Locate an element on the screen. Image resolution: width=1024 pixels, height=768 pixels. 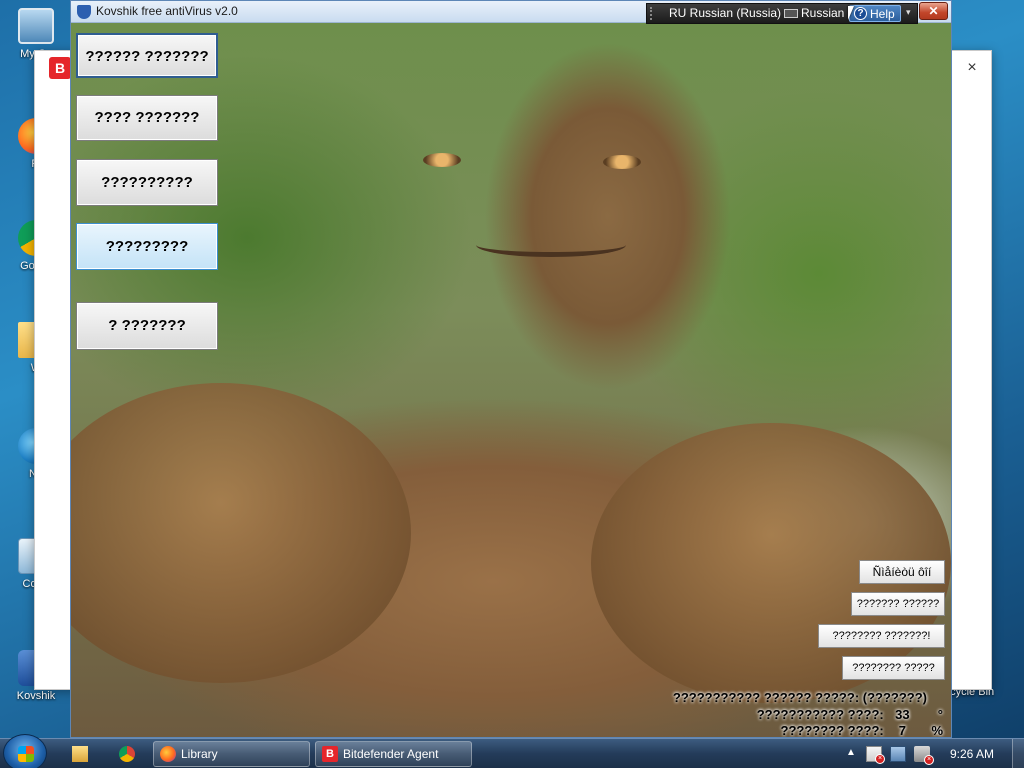
mouse-cursor-icon is located at coordinates (854, 13).